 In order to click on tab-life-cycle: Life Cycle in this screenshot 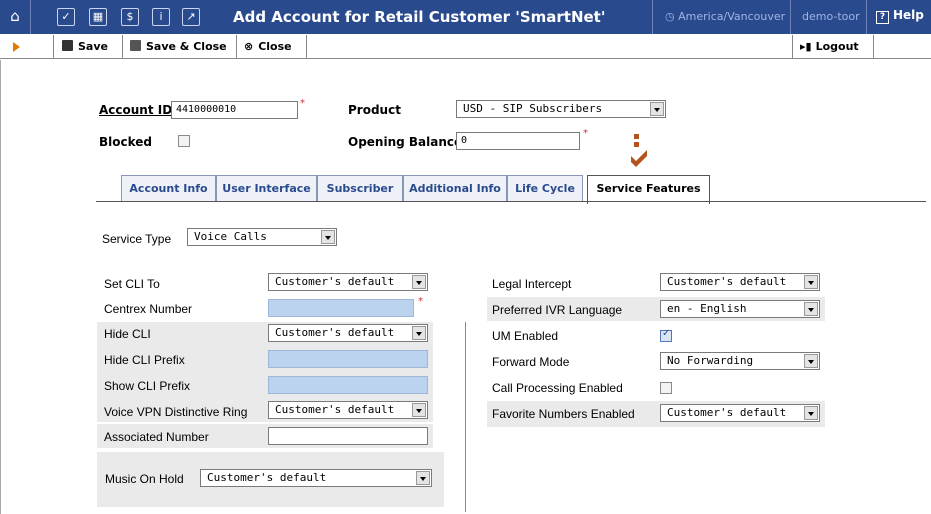, I will do `click(545, 188)`.